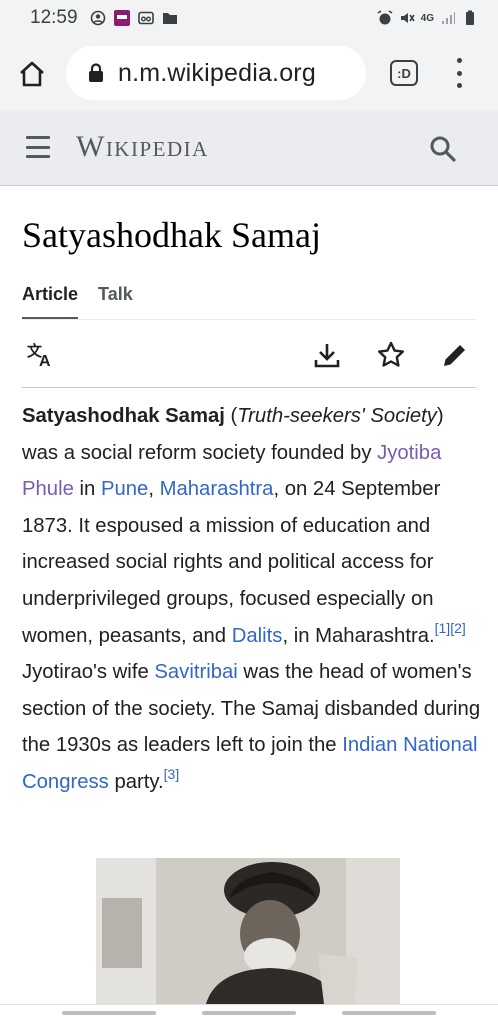  What do you see at coordinates (448, 18) in the screenshot?
I see `signal-icon` at bounding box center [448, 18].